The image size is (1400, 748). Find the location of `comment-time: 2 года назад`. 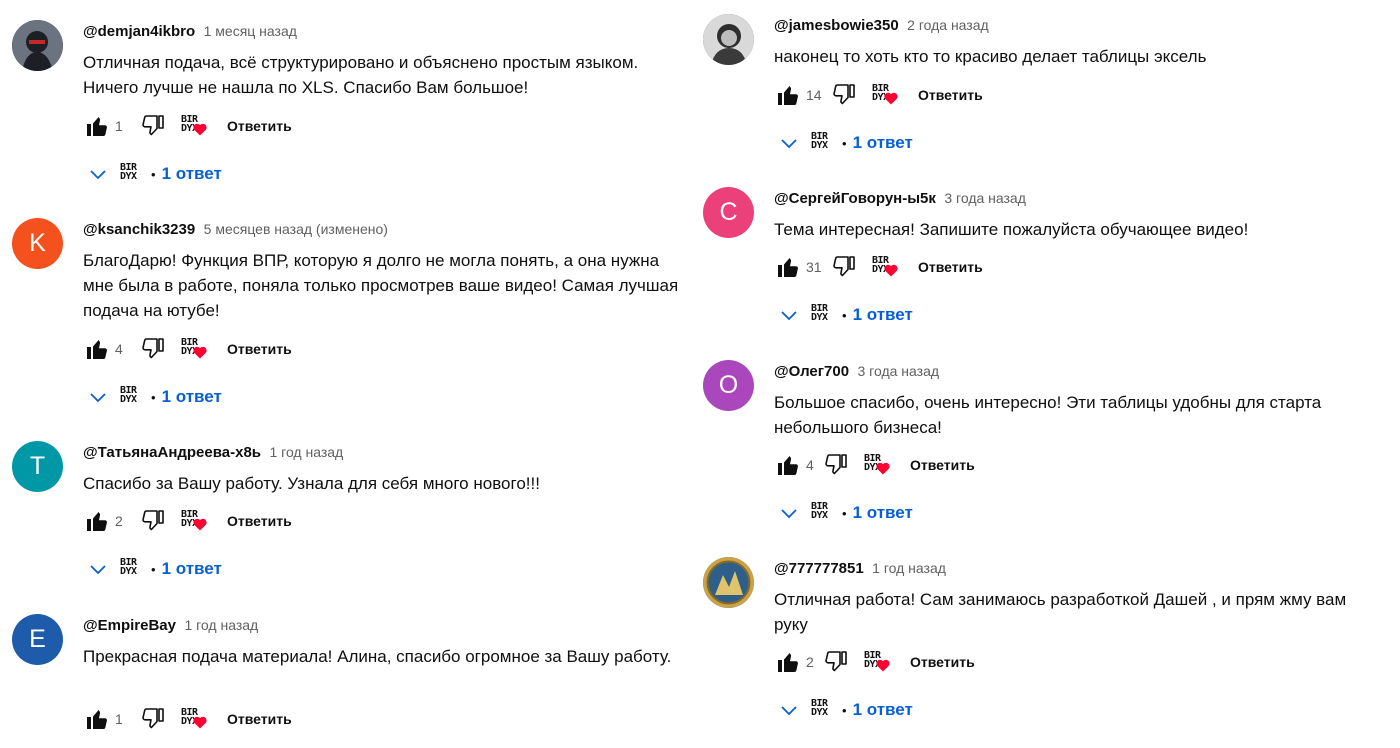

comment-time: 2 года назад is located at coordinates (948, 25).